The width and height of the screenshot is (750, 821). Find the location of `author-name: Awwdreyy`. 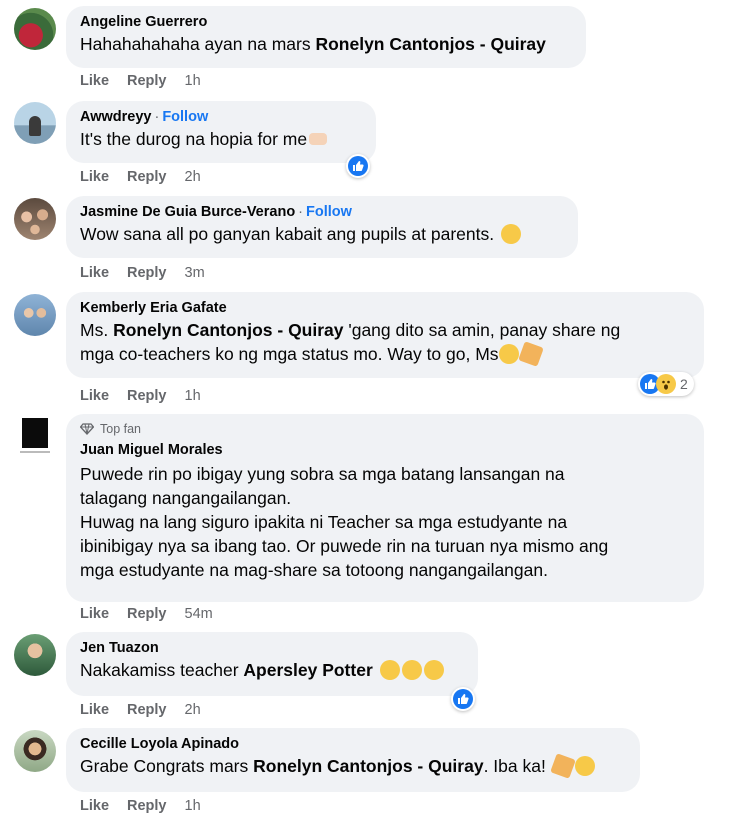

author-name: Awwdreyy is located at coordinates (115, 117).